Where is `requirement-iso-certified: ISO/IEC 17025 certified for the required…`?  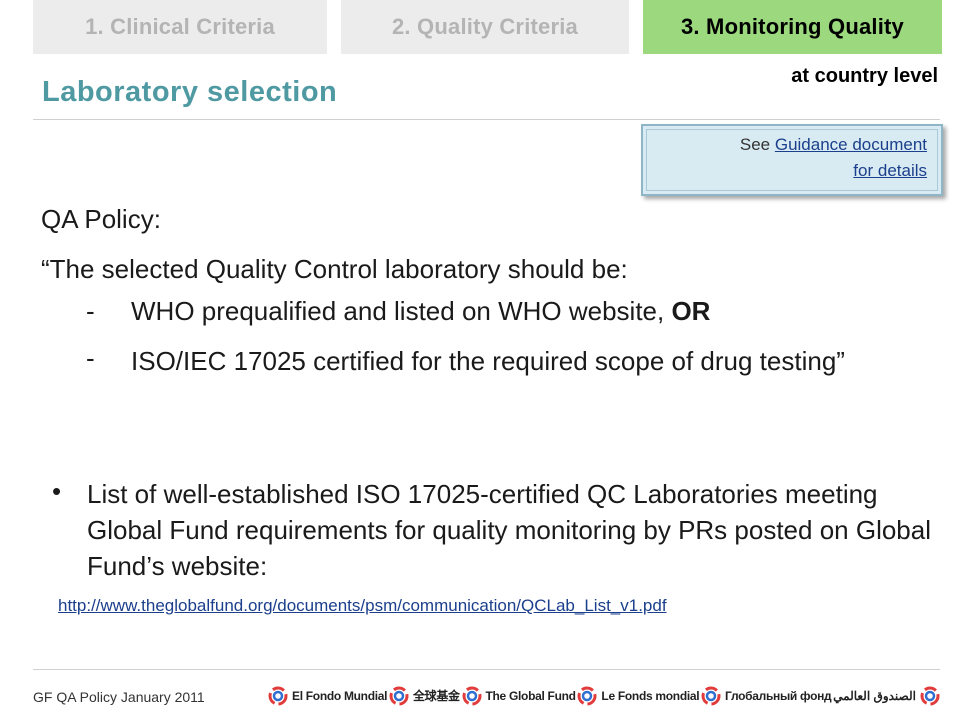 requirement-iso-certified: ISO/IEC 17025 certified for the required… is located at coordinates (488, 361).